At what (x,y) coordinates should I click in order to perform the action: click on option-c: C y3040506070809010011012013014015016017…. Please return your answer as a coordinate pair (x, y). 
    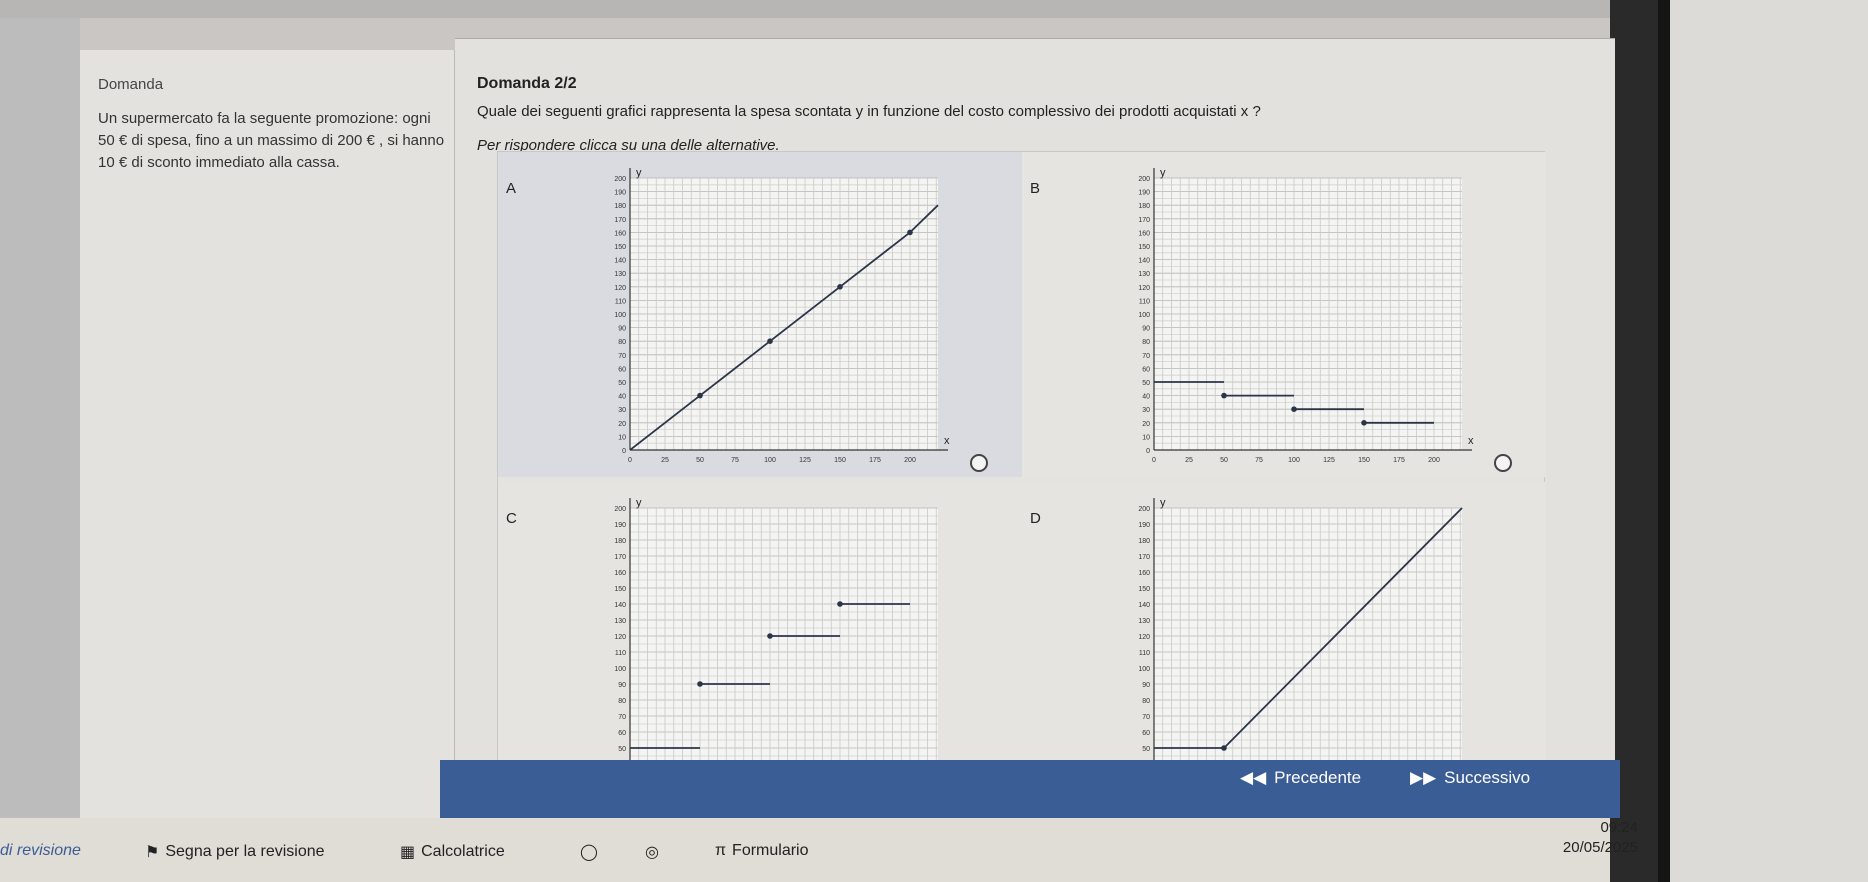
    Looking at the image, I should click on (760, 644).